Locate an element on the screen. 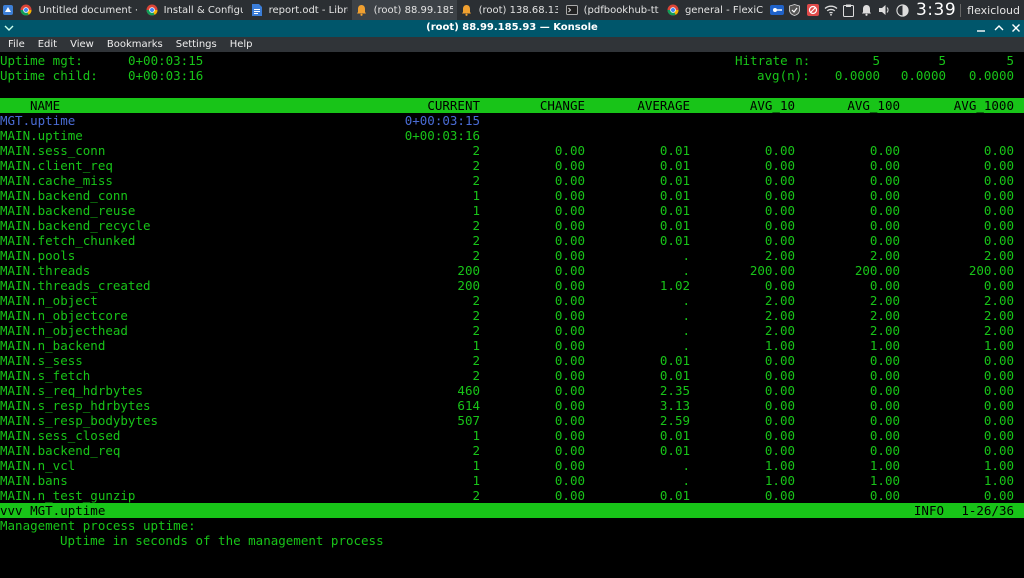  wifi-icon is located at coordinates (831, 10).